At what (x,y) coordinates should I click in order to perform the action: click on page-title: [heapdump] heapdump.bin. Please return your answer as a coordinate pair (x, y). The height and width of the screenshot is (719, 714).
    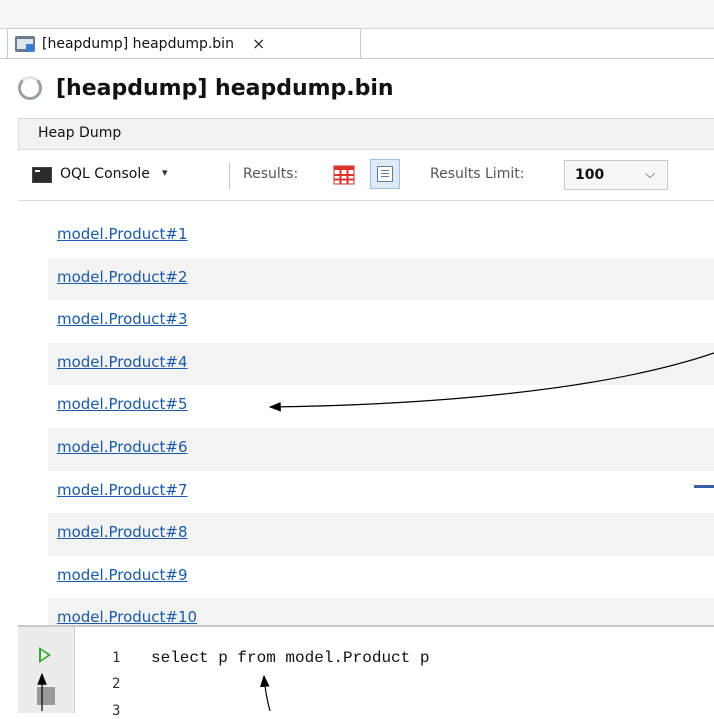
    Looking at the image, I should click on (225, 88).